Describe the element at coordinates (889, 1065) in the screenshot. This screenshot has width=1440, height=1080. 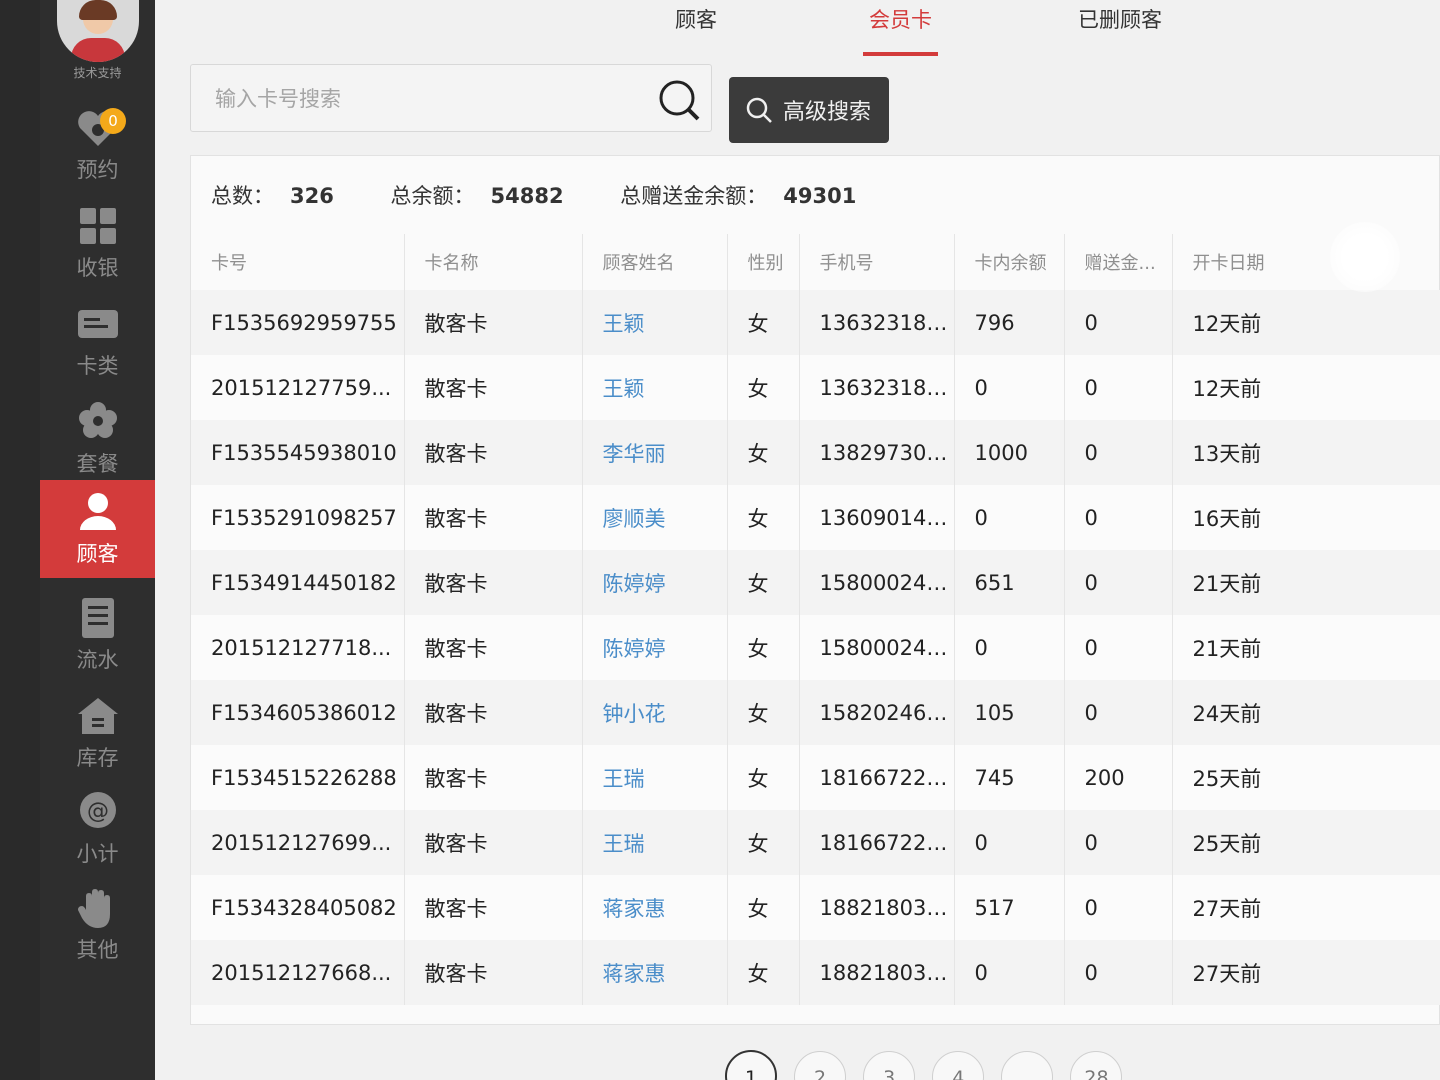
I see `page-button: 3` at that location.